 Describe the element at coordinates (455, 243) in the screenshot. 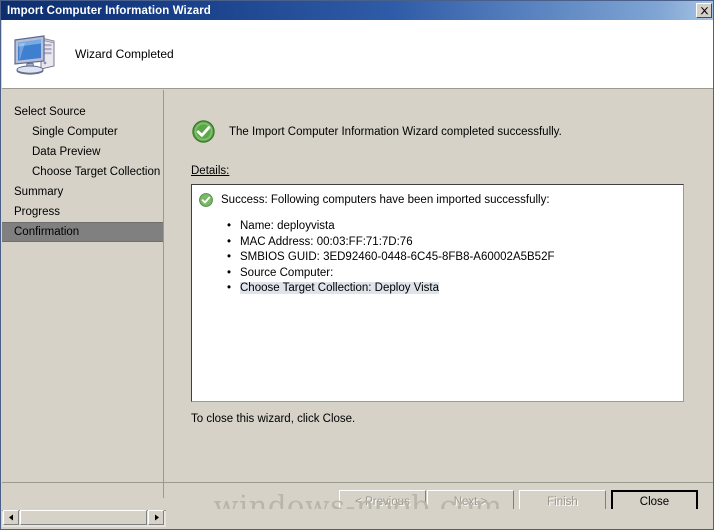

I see `list-item: MAC Address: 00:03:FF:71:7D:76` at that location.